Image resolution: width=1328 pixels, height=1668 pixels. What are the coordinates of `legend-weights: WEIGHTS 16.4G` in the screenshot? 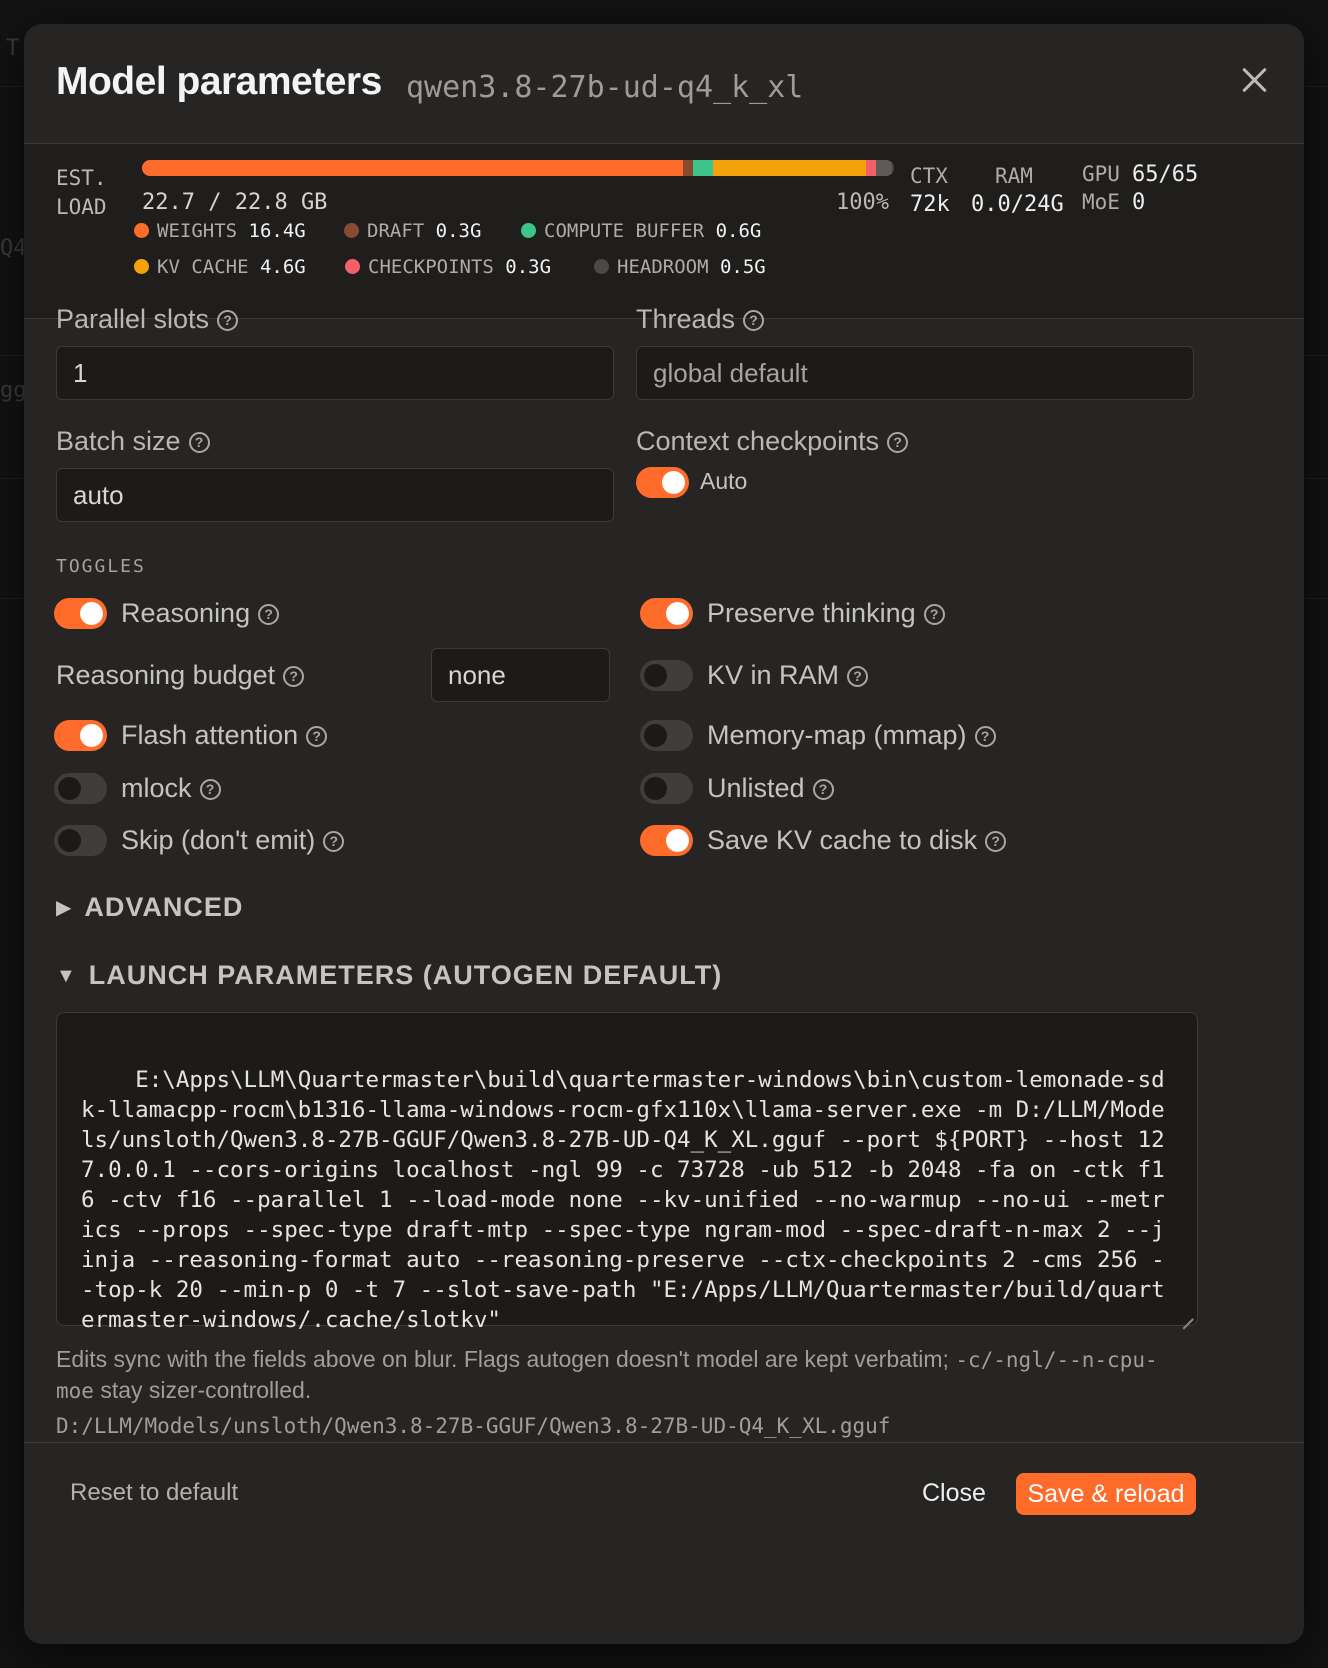 It's located at (220, 231).